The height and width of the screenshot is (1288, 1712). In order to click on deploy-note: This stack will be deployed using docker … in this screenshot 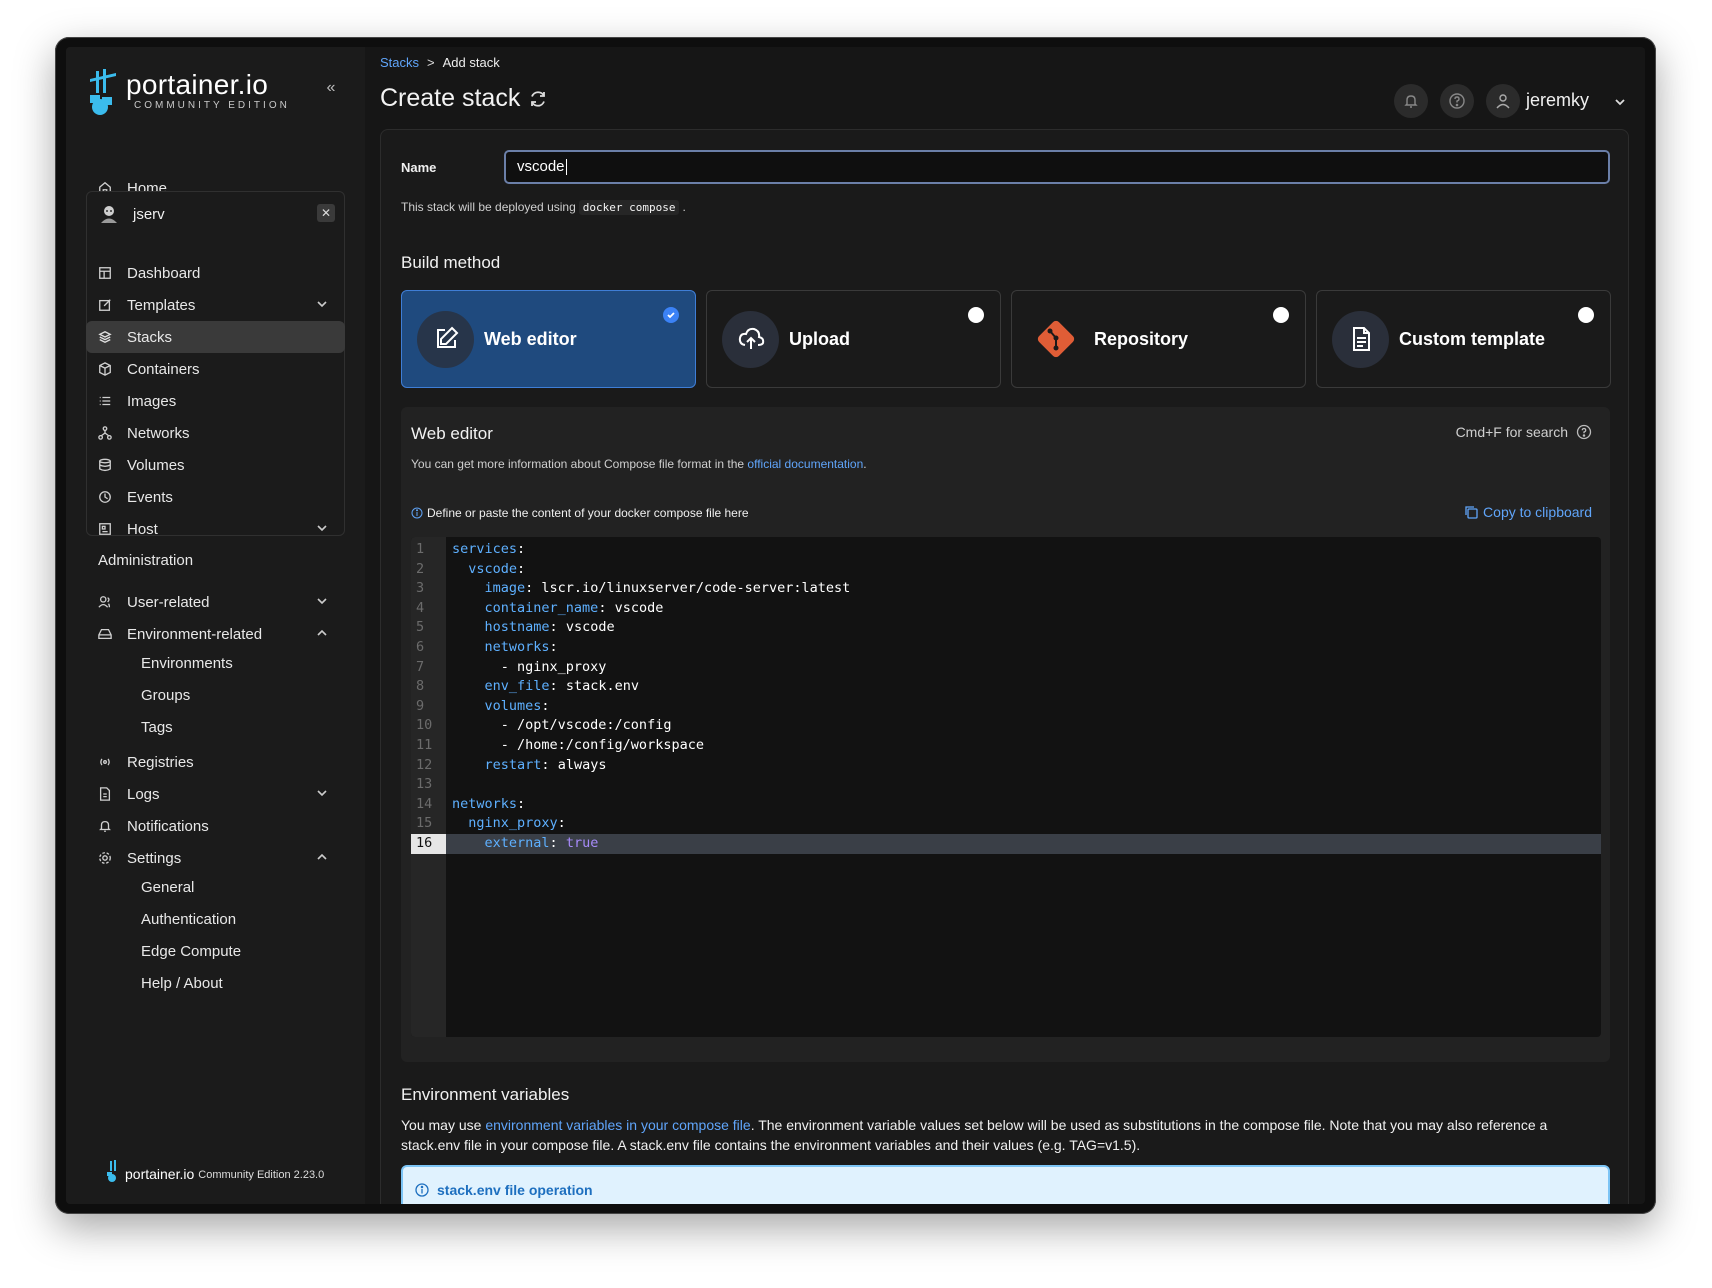, I will do `click(543, 207)`.